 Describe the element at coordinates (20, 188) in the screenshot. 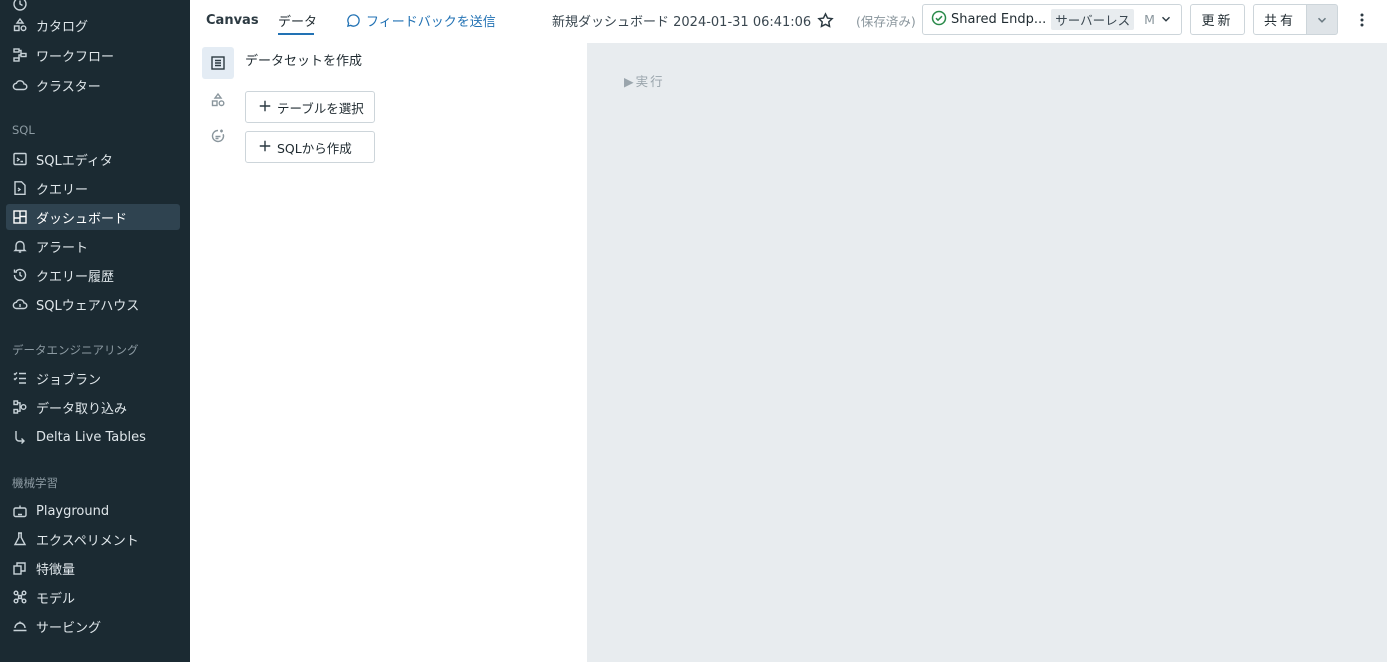

I see `query-icon` at that location.